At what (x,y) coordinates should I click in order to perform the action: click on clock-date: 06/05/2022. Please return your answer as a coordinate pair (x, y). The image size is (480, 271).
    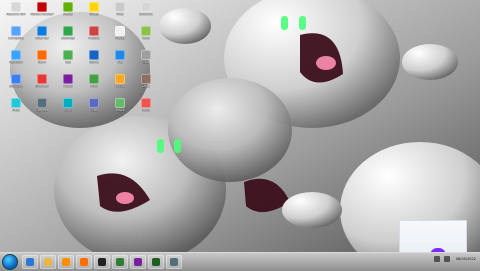
    Looking at the image, I should click on (465, 259).